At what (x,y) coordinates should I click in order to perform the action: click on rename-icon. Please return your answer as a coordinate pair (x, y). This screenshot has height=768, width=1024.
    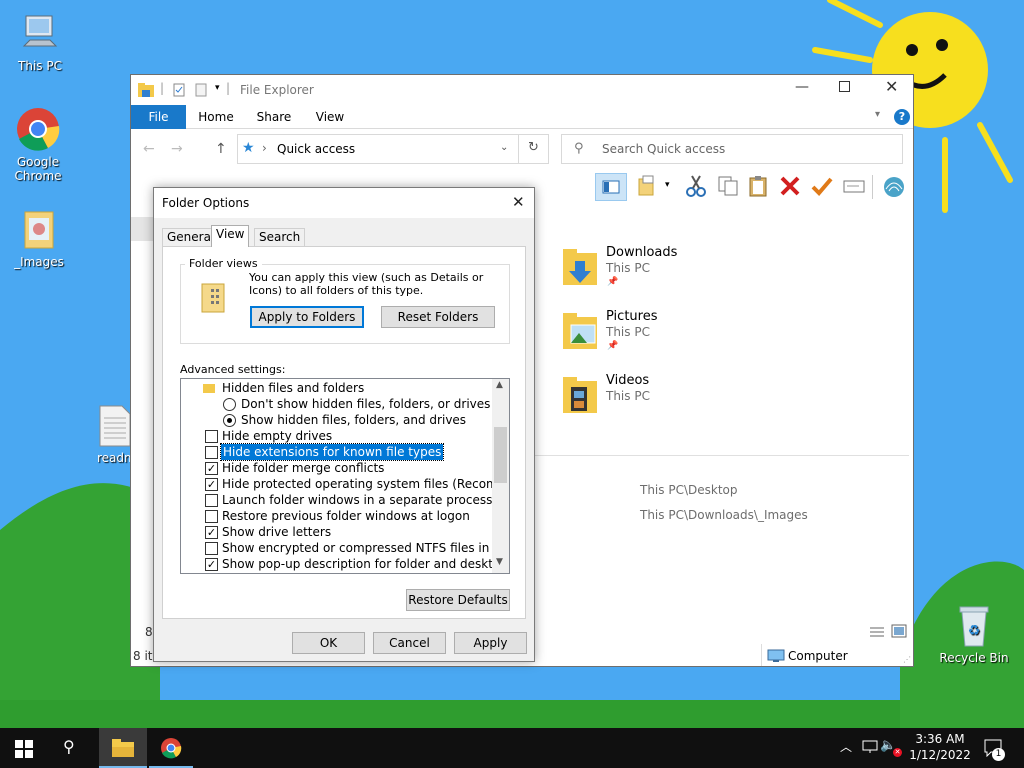
    Looking at the image, I should click on (854, 186).